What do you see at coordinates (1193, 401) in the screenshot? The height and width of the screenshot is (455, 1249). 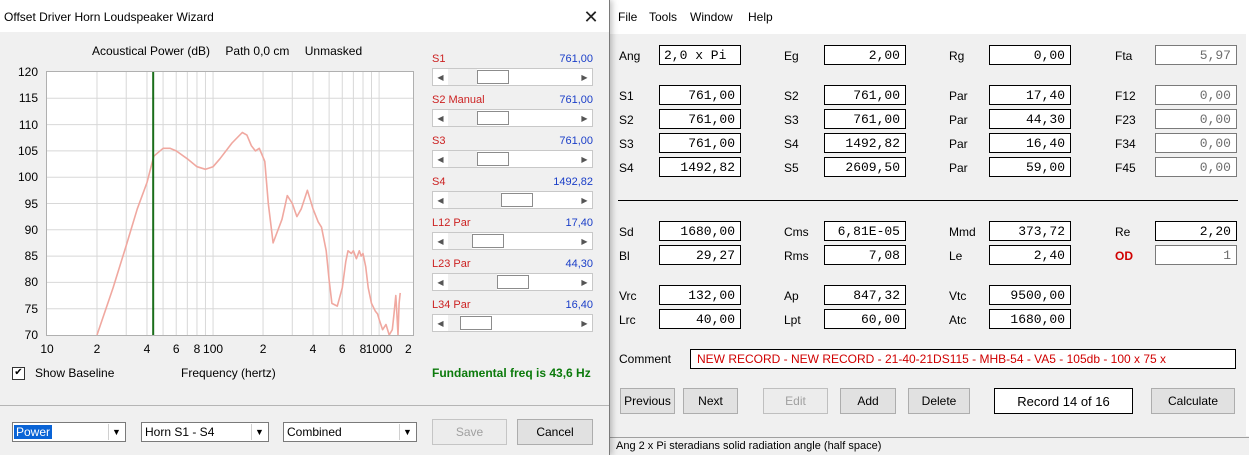 I see `calculate-button: Calculate` at bounding box center [1193, 401].